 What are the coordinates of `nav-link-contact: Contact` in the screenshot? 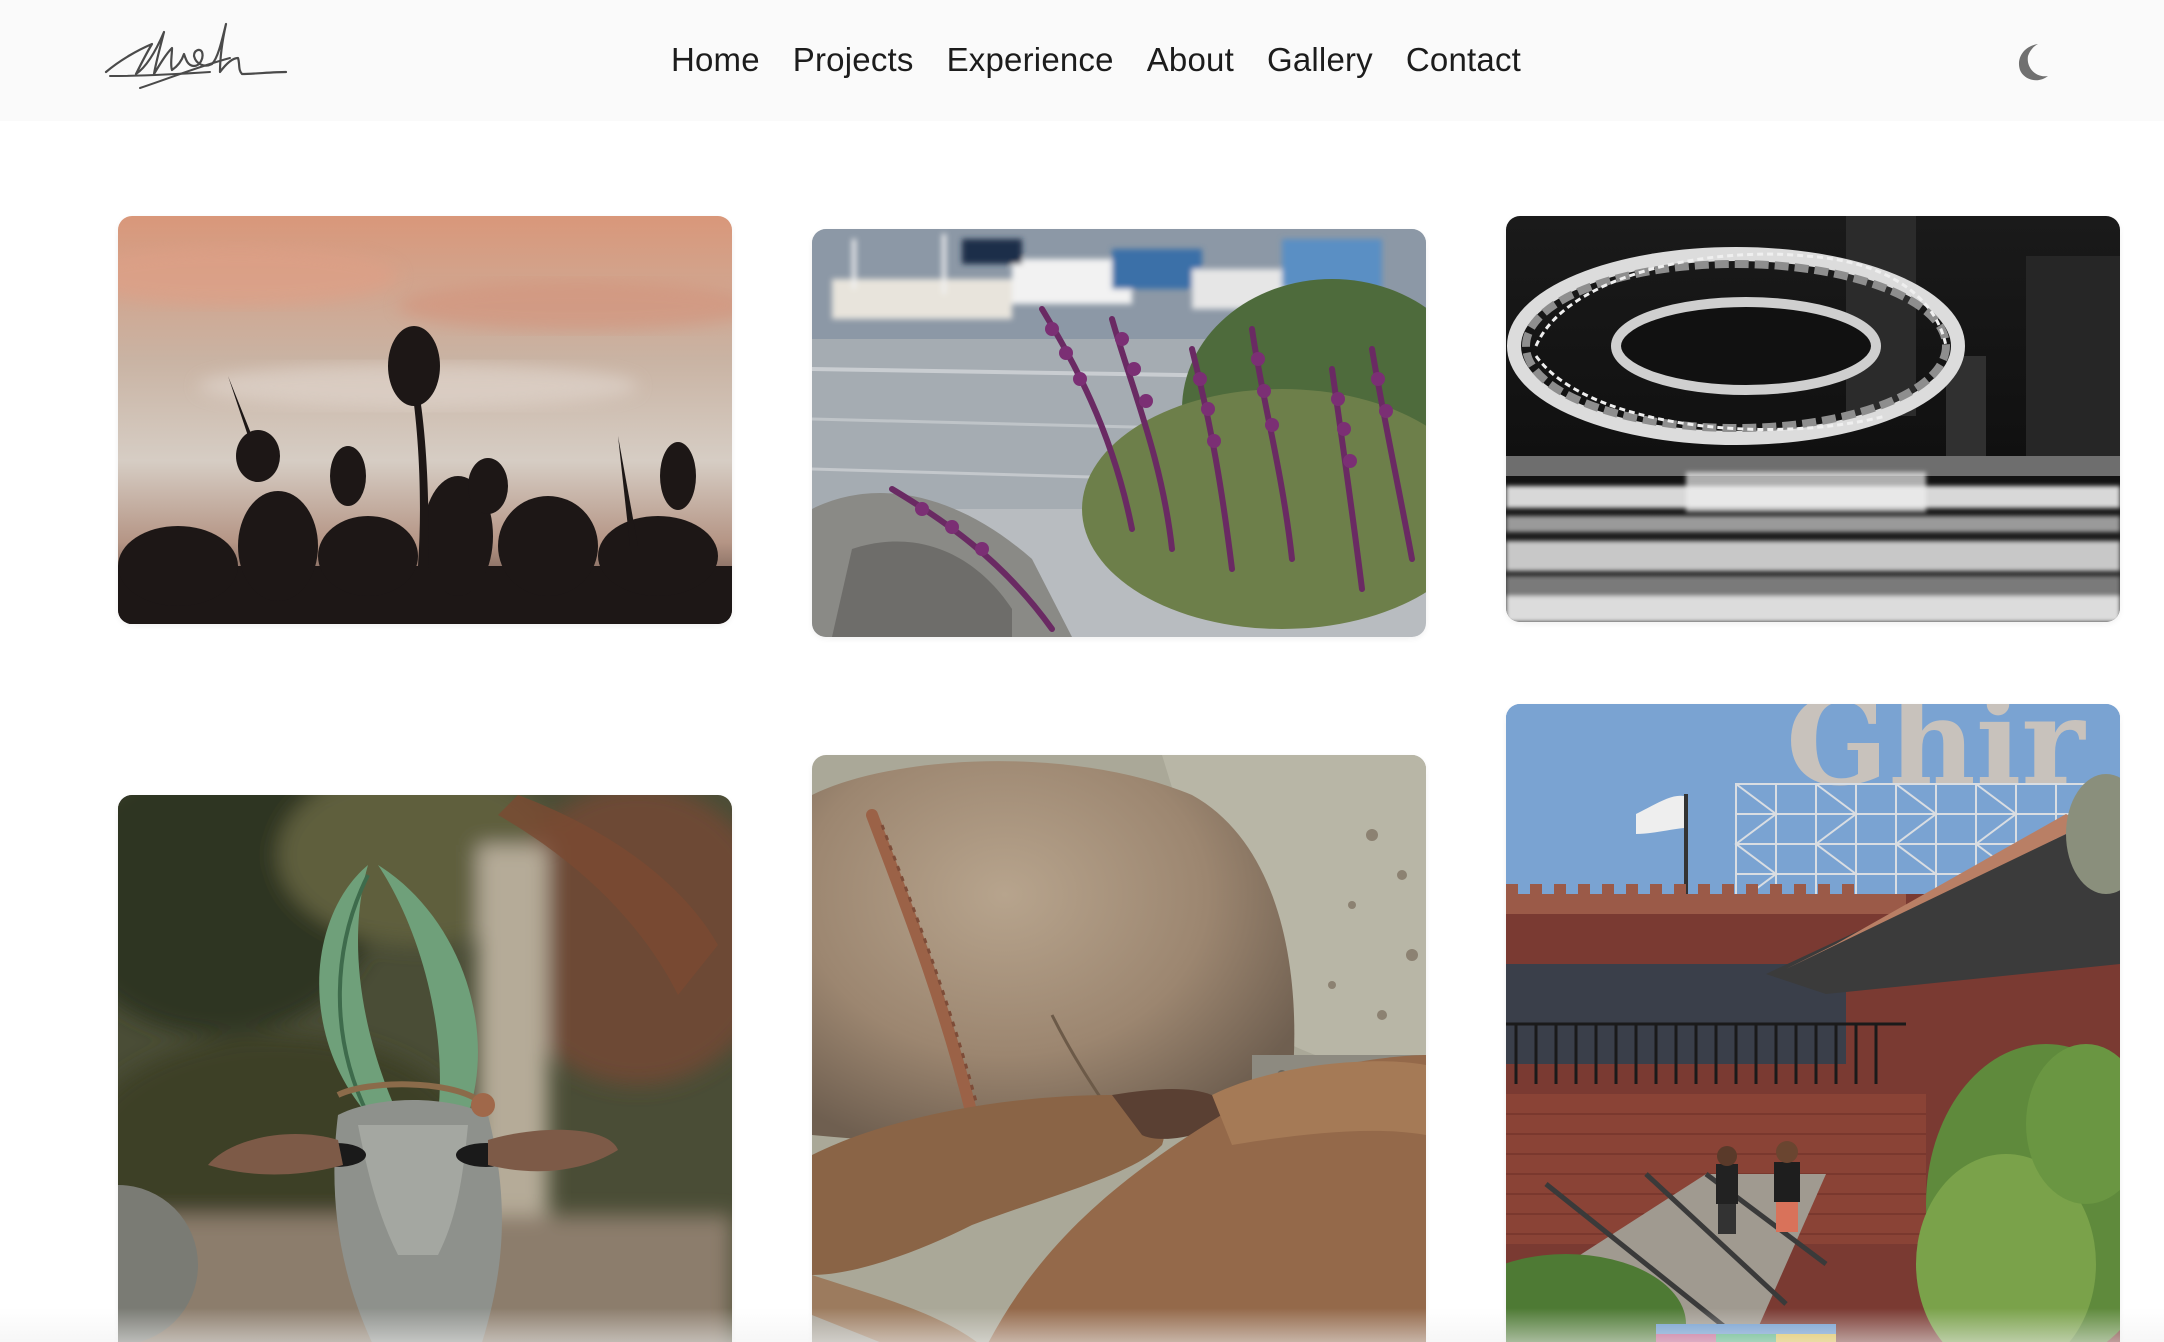 It's located at (1463, 60).